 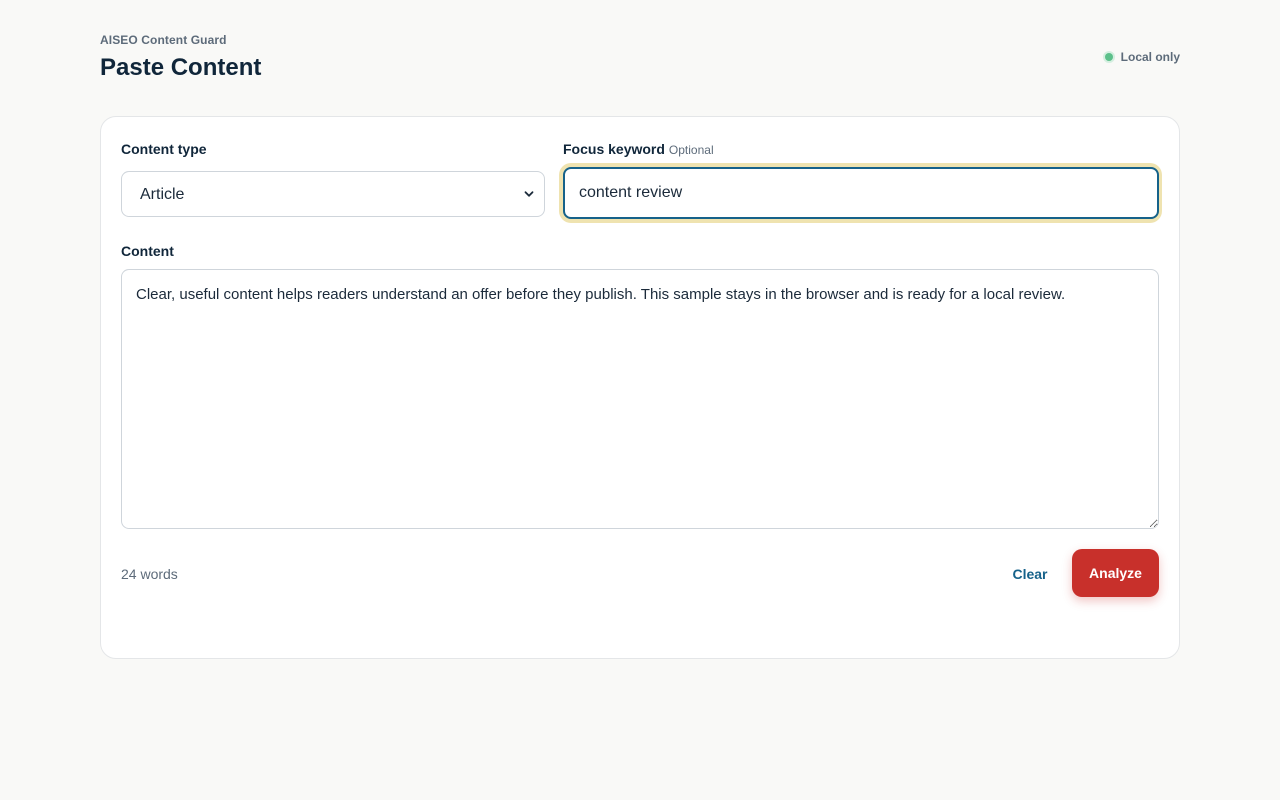 What do you see at coordinates (149, 574) in the screenshot?
I see `word-count: 24 words` at bounding box center [149, 574].